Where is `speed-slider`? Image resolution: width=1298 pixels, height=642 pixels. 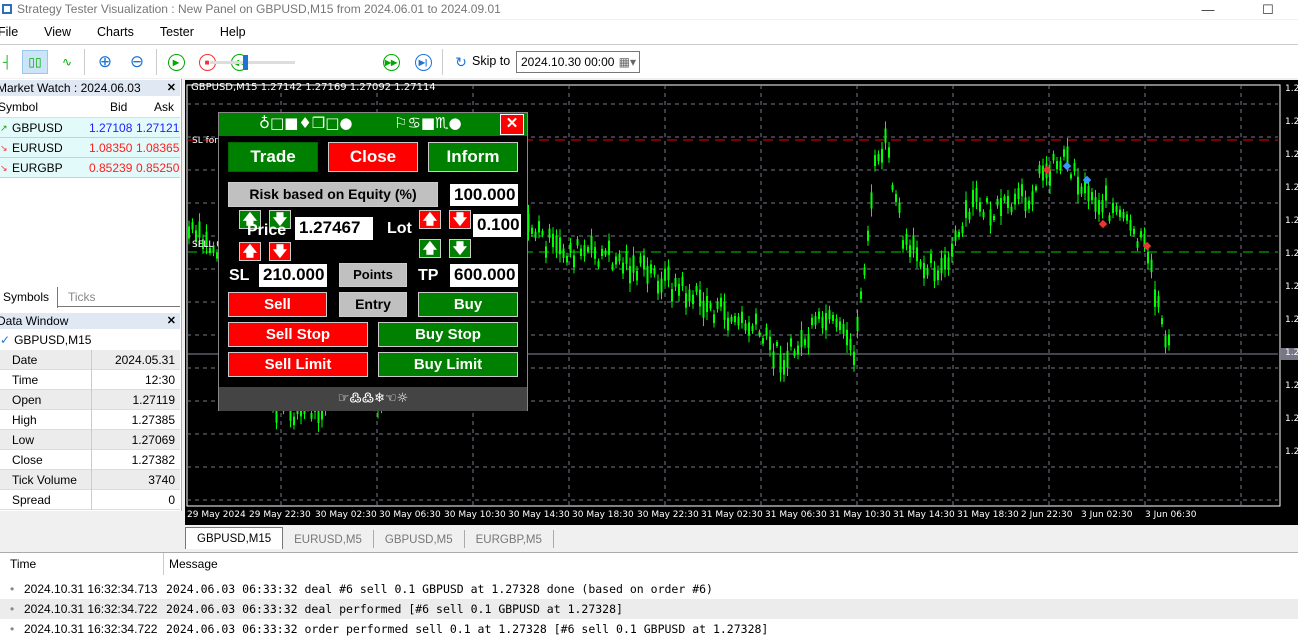
speed-slider is located at coordinates (252, 62).